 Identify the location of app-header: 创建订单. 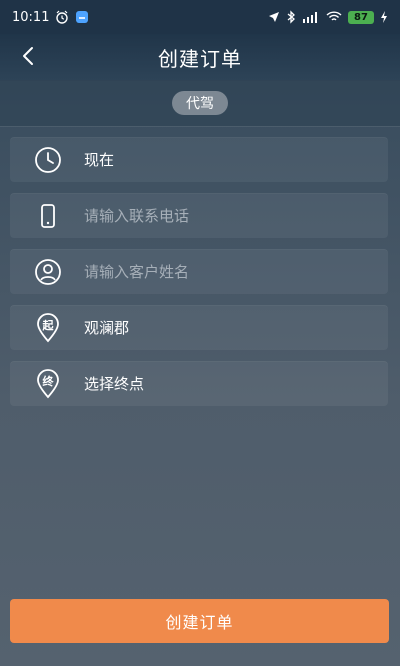
(200, 57).